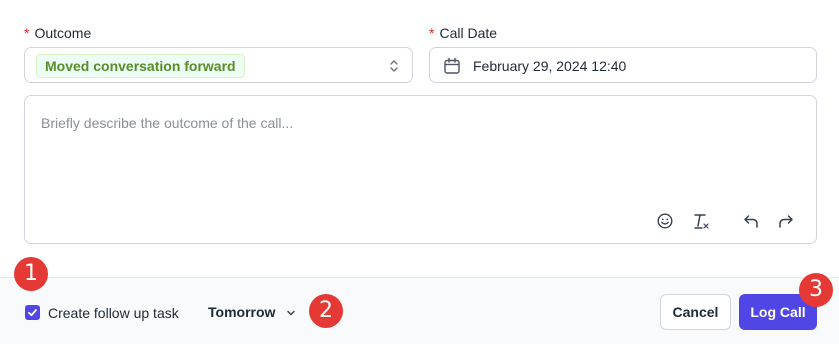 Image resolution: width=839 pixels, height=344 pixels. What do you see at coordinates (291, 313) in the screenshot?
I see `chevron-down-icon` at bounding box center [291, 313].